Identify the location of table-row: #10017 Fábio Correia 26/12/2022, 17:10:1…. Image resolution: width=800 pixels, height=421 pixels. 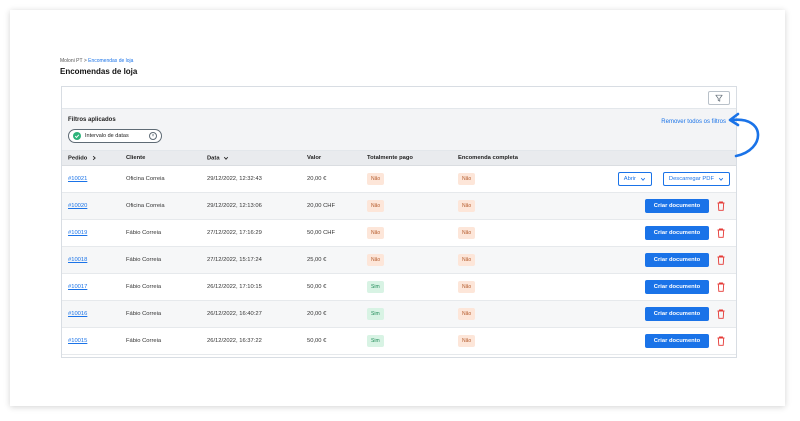
(399, 287).